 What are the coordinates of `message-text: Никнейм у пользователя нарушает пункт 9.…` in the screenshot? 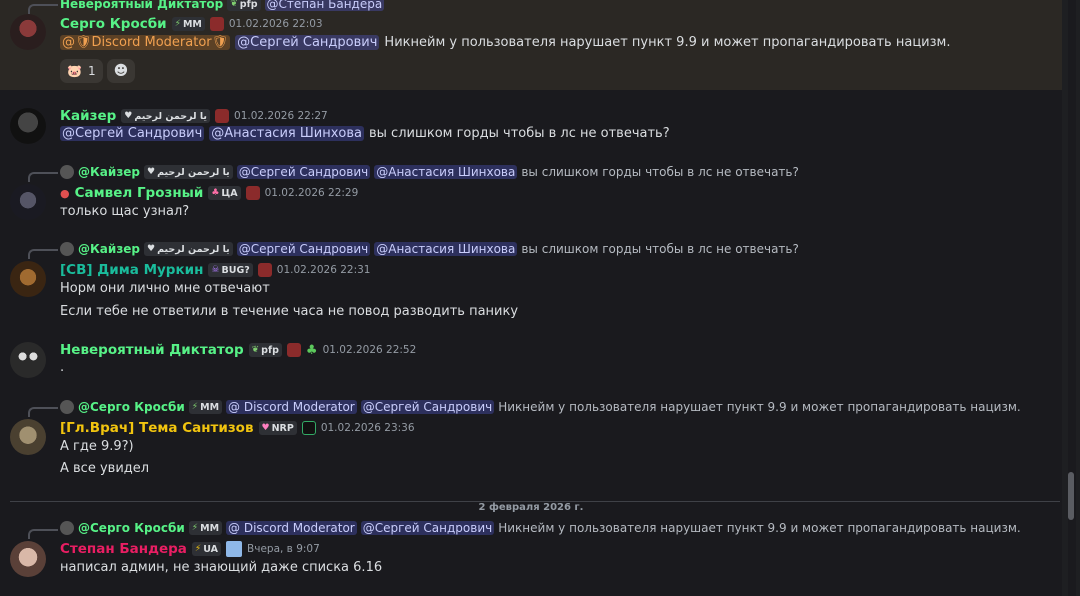 It's located at (667, 42).